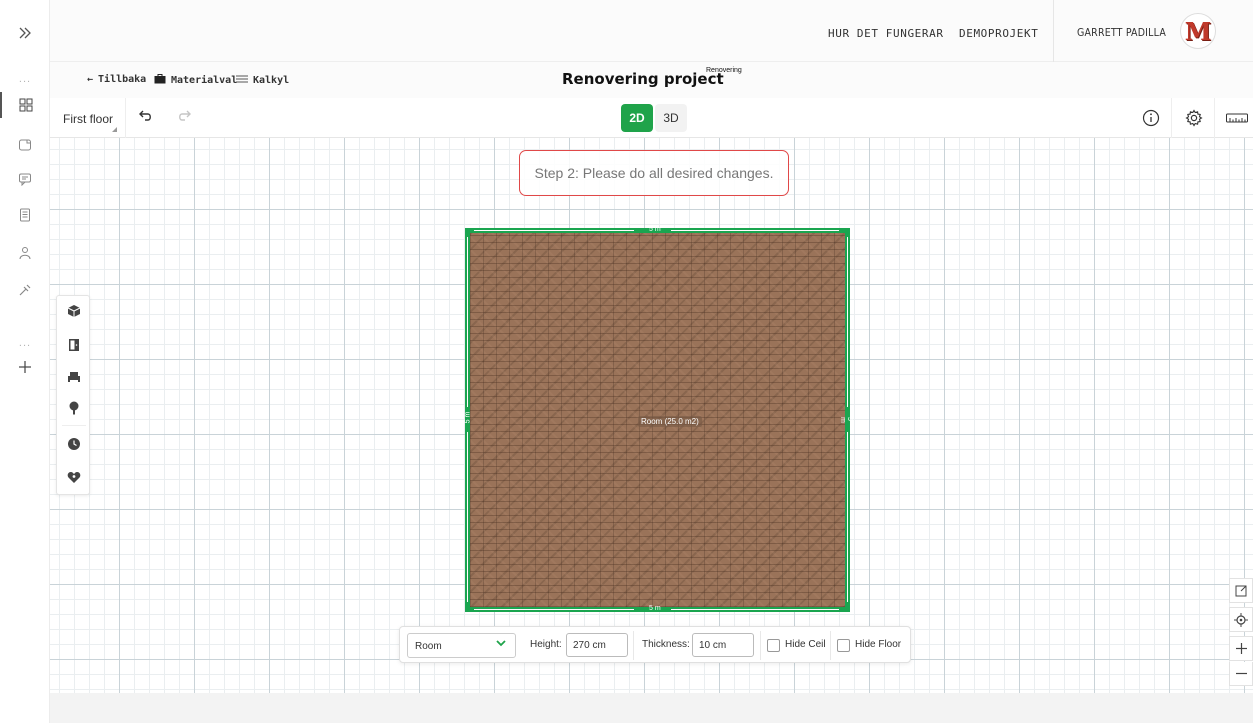 This screenshot has width=1253, height=723. I want to click on chevrons-right-icon, so click(25, 33).